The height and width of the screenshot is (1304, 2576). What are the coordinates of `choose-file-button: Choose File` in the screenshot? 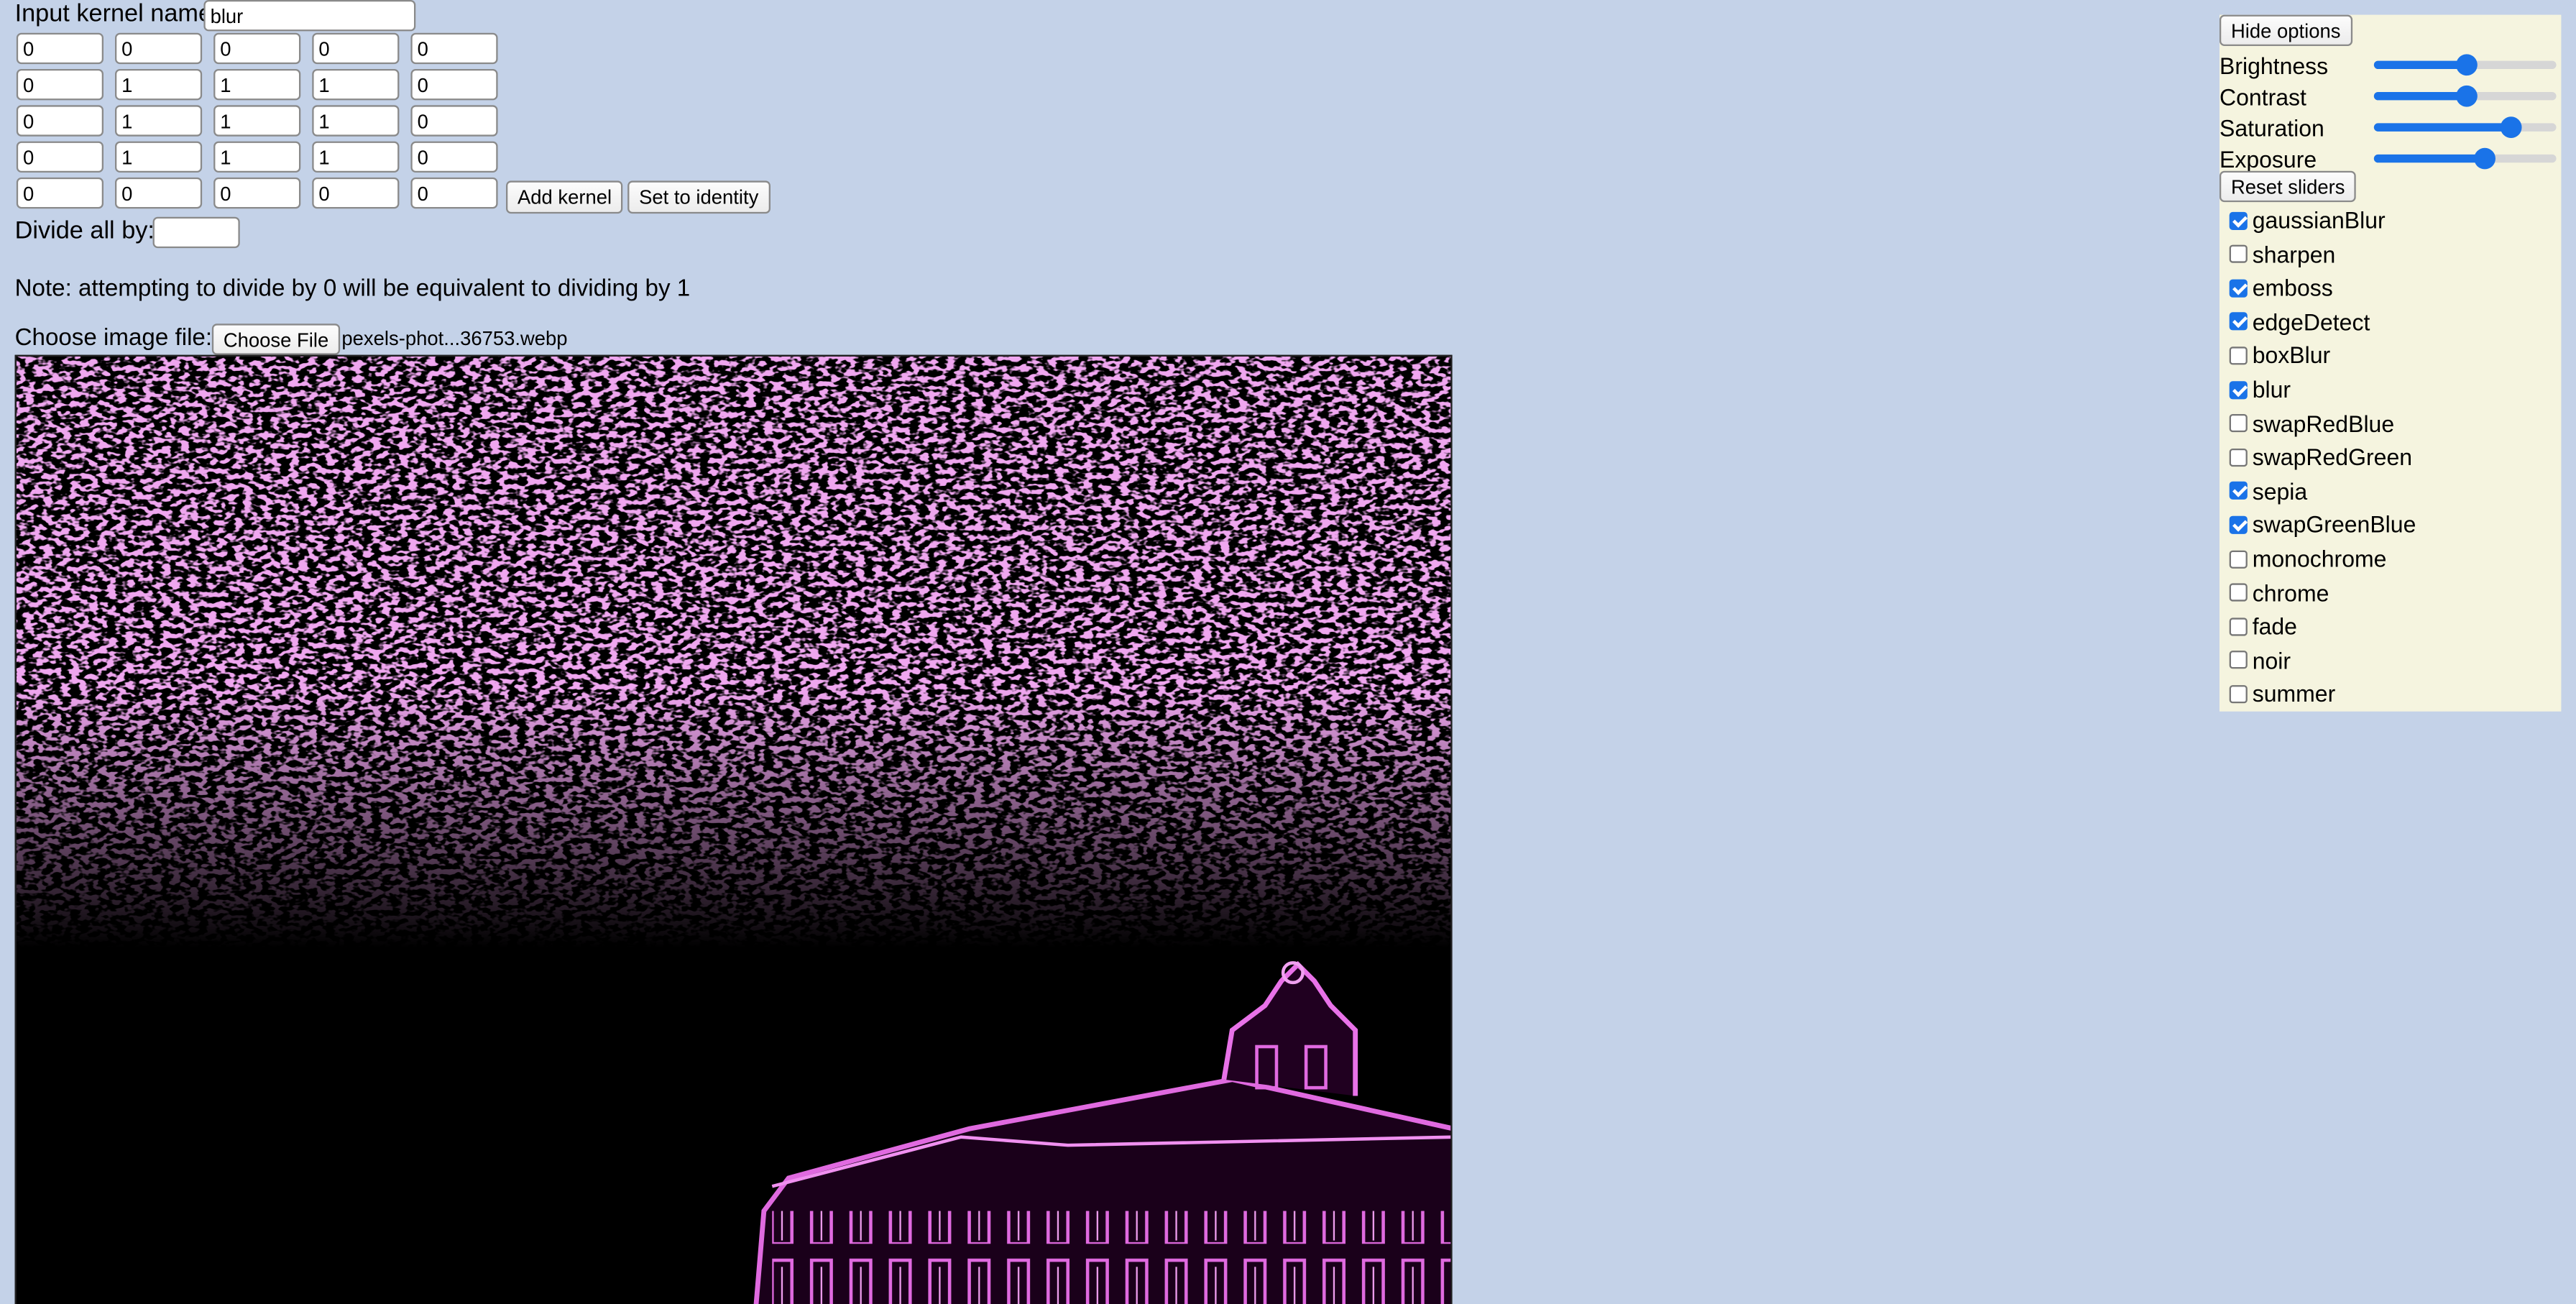 It's located at (276, 339).